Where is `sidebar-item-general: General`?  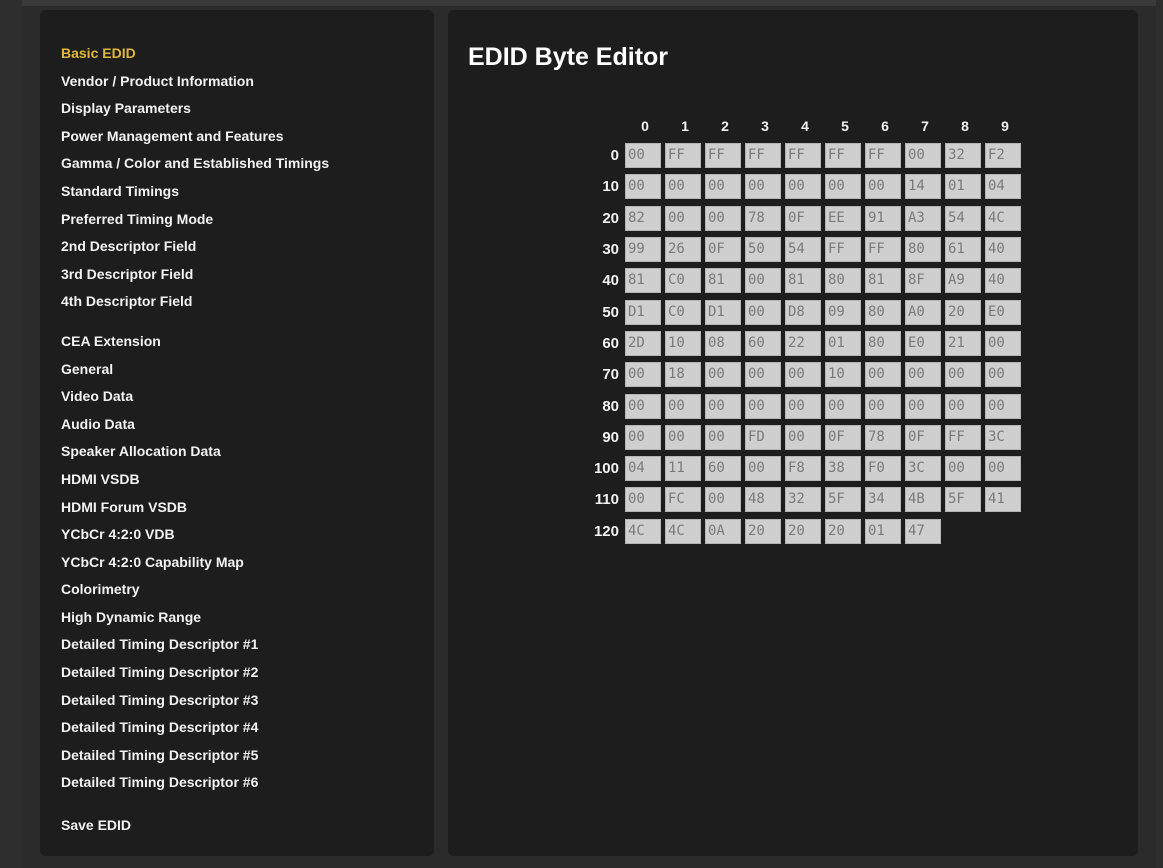
sidebar-item-general: General is located at coordinates (247, 370).